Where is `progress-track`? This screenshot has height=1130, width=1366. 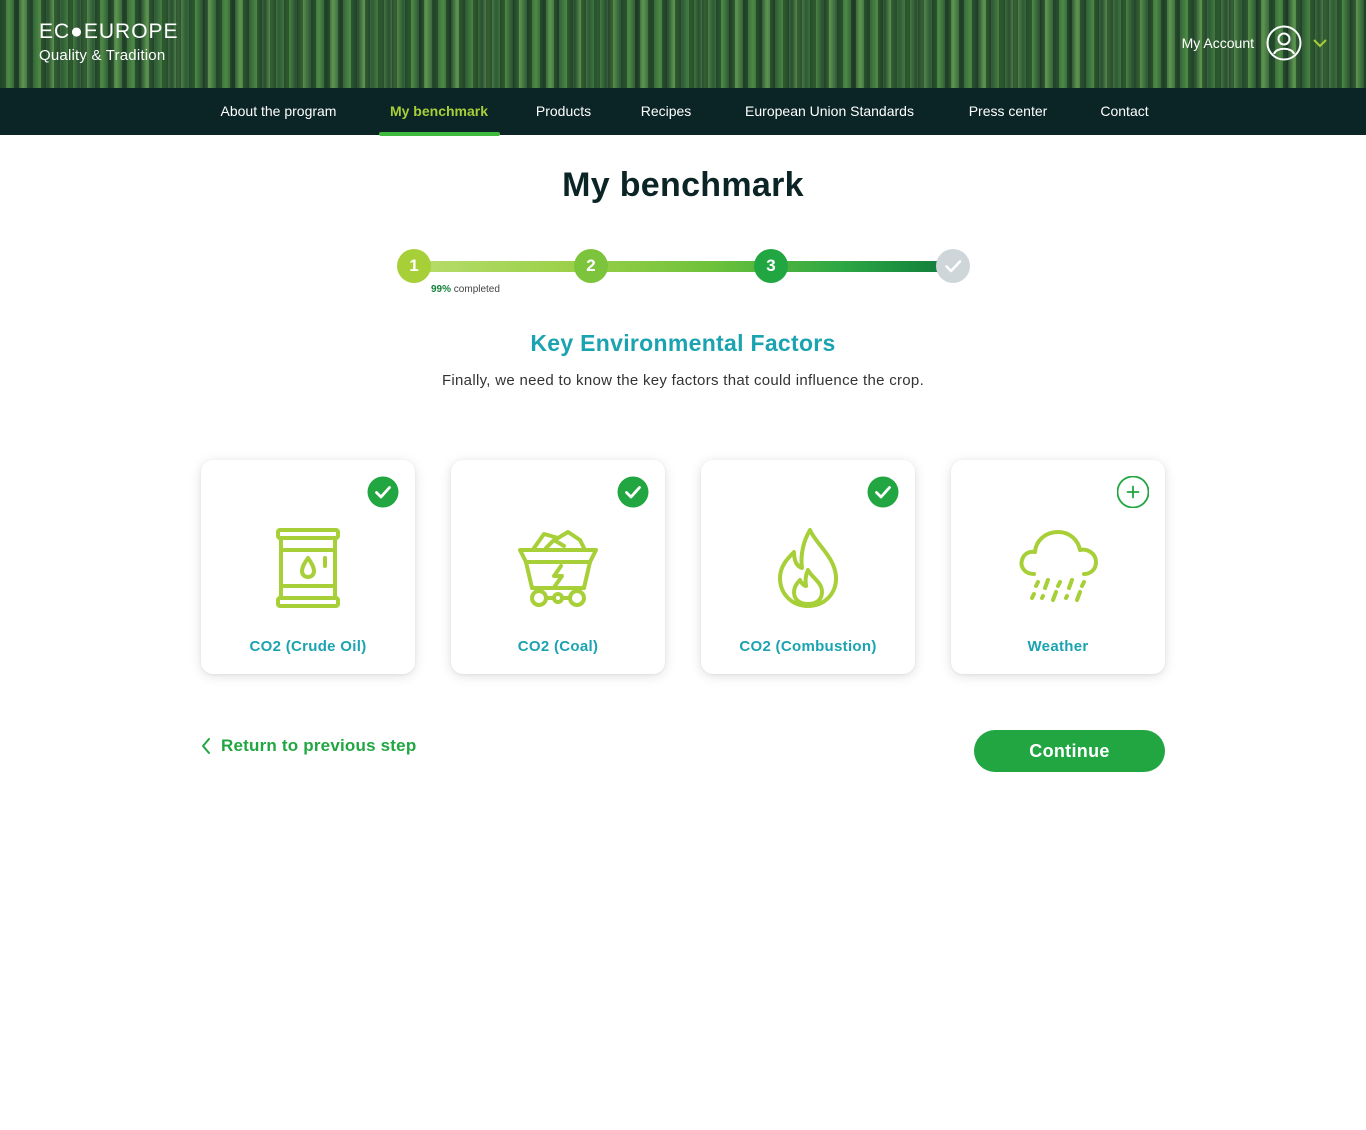
progress-track is located at coordinates (683, 266).